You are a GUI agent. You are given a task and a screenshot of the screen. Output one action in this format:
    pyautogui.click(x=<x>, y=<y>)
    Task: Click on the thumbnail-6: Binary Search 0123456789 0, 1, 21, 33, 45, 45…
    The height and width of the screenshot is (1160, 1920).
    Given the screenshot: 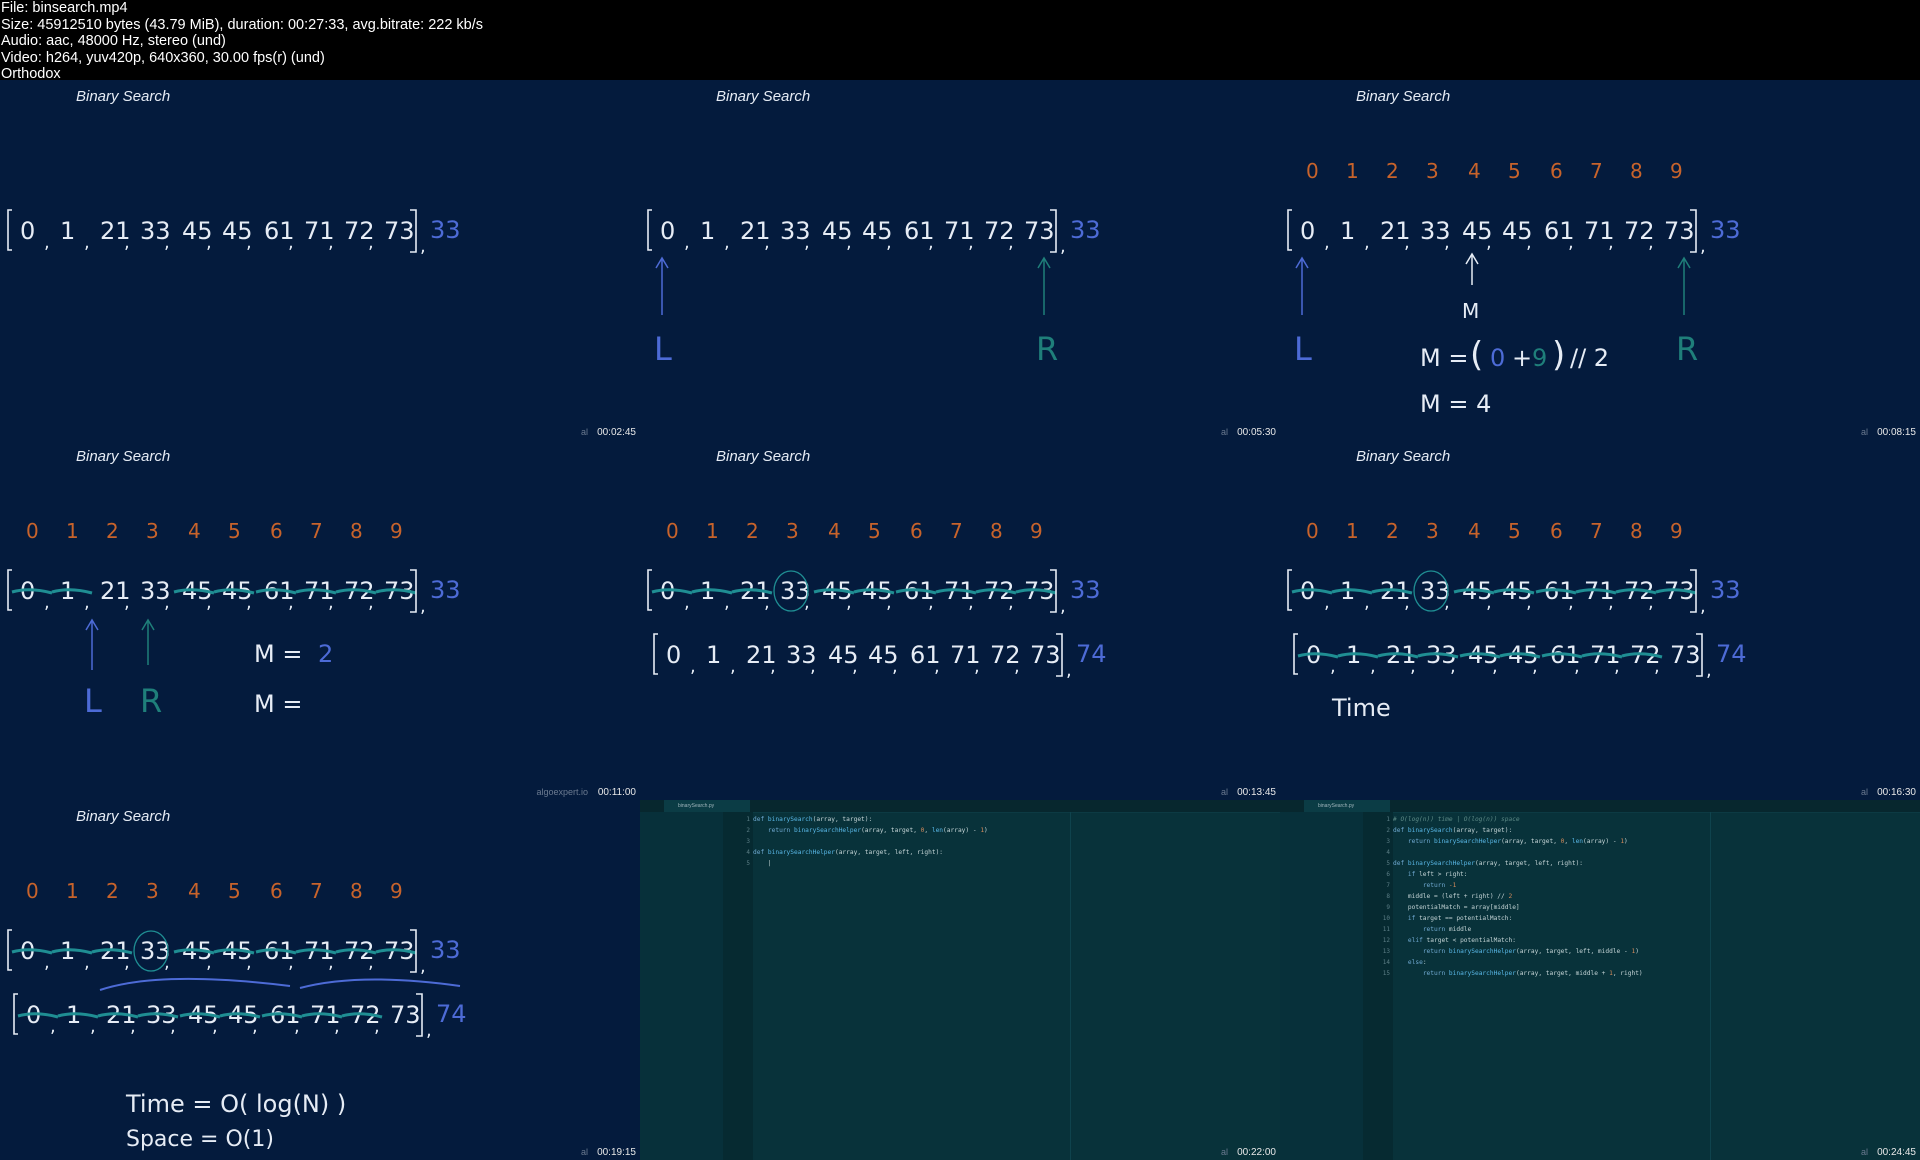 What is the action you would take?
    pyautogui.click(x=1600, y=620)
    